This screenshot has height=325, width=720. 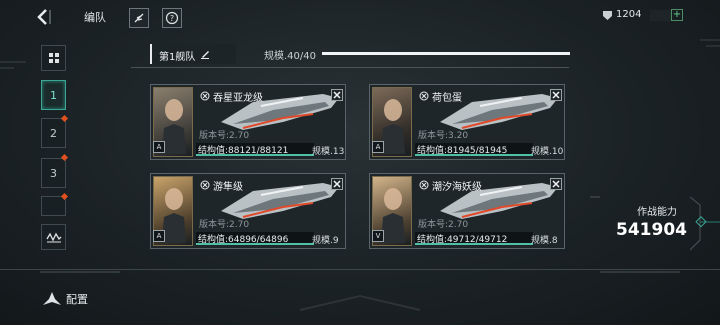 I want to click on ship-name: 游隼级, so click(x=228, y=187).